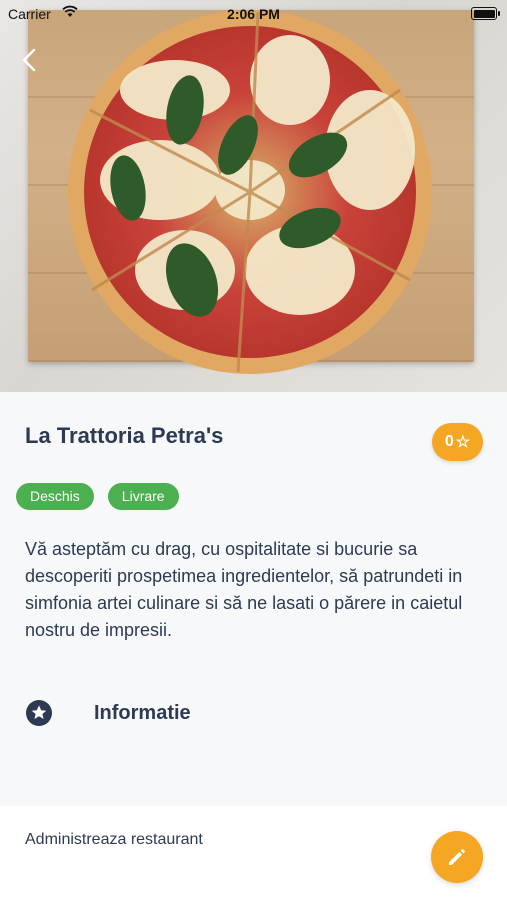  I want to click on info-section-label: Informatie, so click(142, 712).